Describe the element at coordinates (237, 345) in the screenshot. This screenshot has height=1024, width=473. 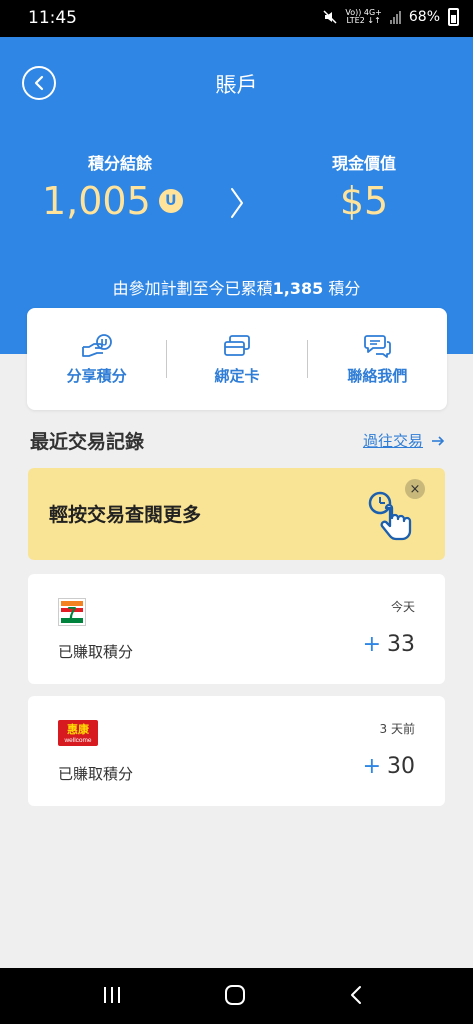
I see `bind-card-icon` at that location.